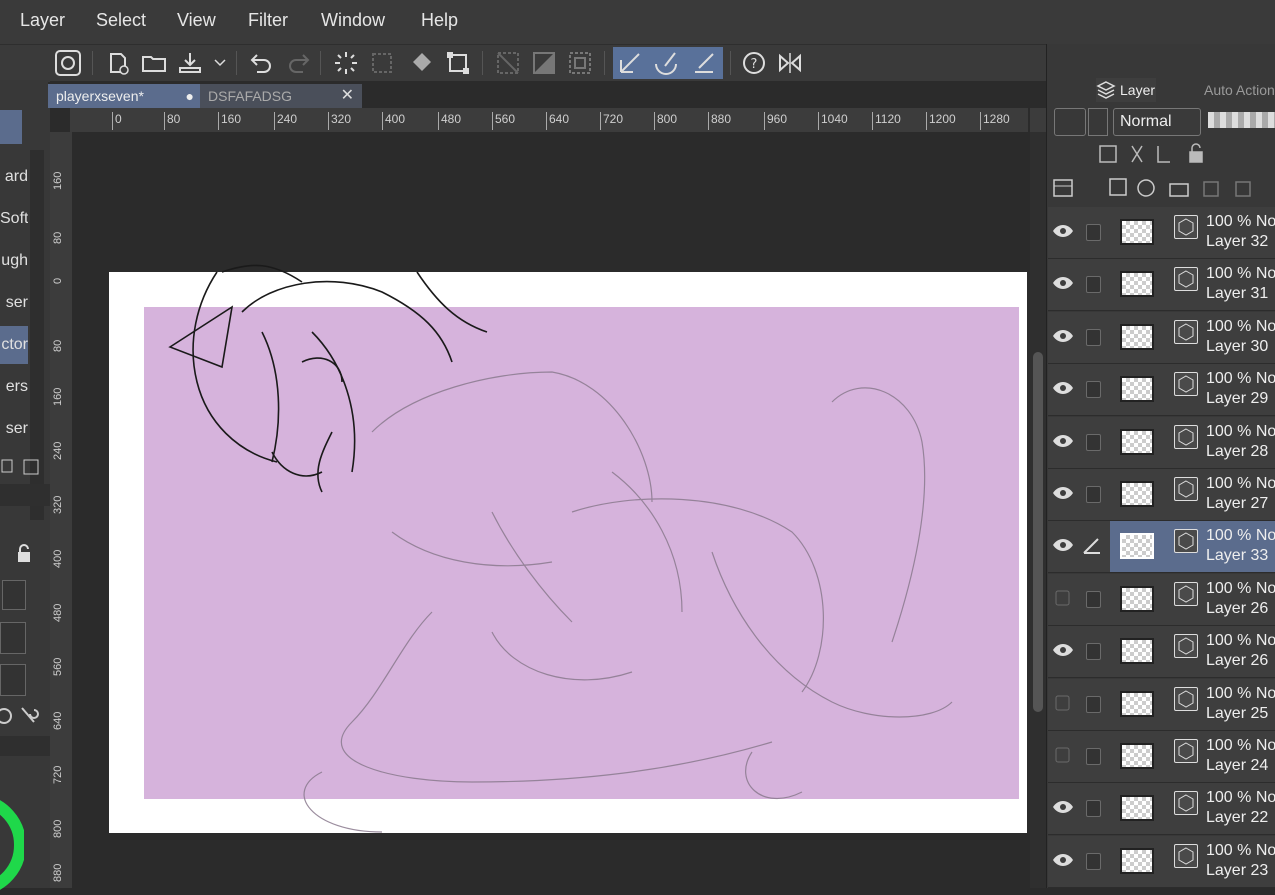 This screenshot has width=1275, height=895. What do you see at coordinates (1161, 809) in the screenshot?
I see `layer-row: 100 % No Layer 22` at bounding box center [1161, 809].